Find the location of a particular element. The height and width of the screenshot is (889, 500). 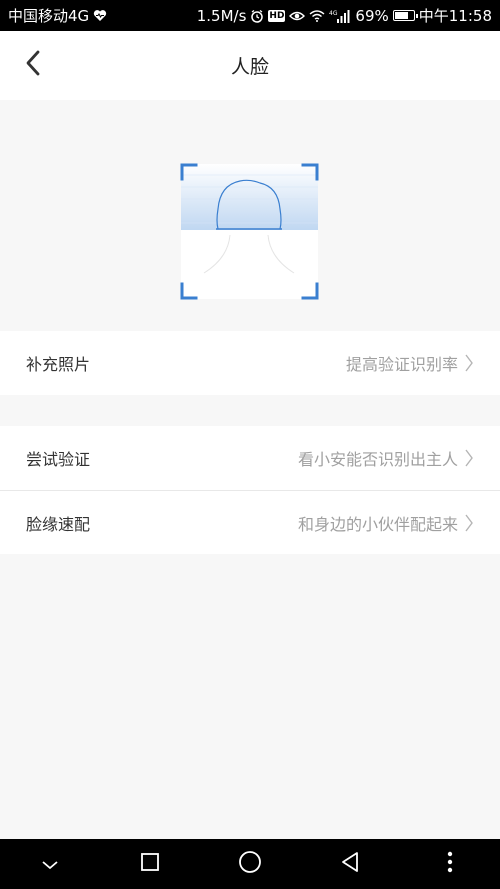

status-bar: 中国移动4G 1.5M/s HD 4G 69% 中午11:58 is located at coordinates (250, 15).